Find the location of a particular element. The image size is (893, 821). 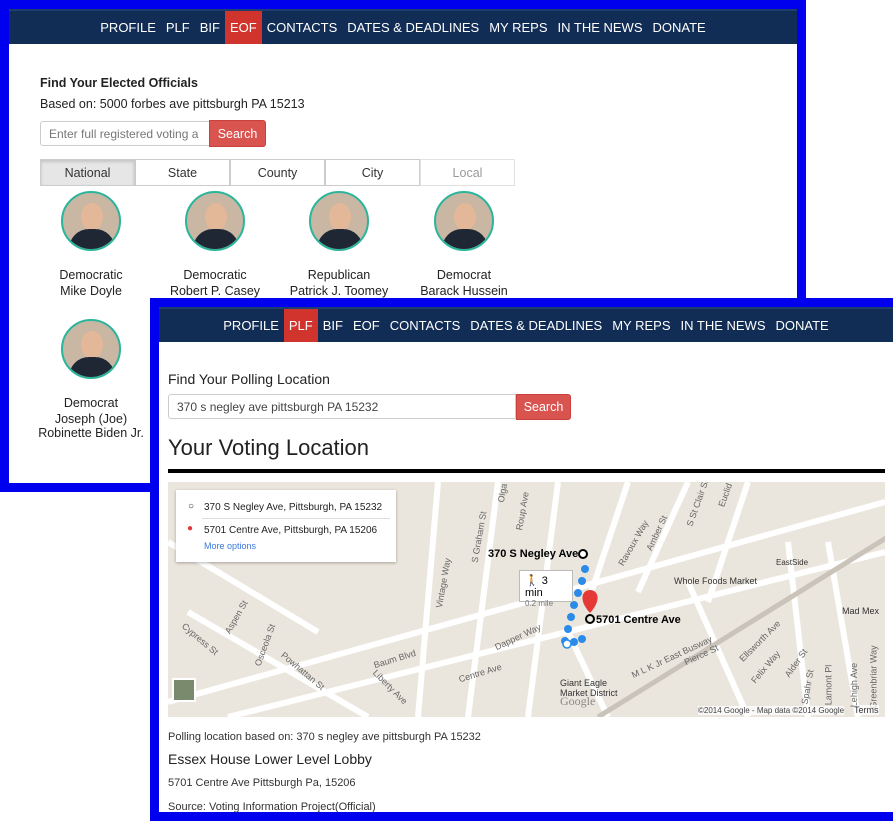

page-title: Find Your Elected Officials is located at coordinates (119, 83).